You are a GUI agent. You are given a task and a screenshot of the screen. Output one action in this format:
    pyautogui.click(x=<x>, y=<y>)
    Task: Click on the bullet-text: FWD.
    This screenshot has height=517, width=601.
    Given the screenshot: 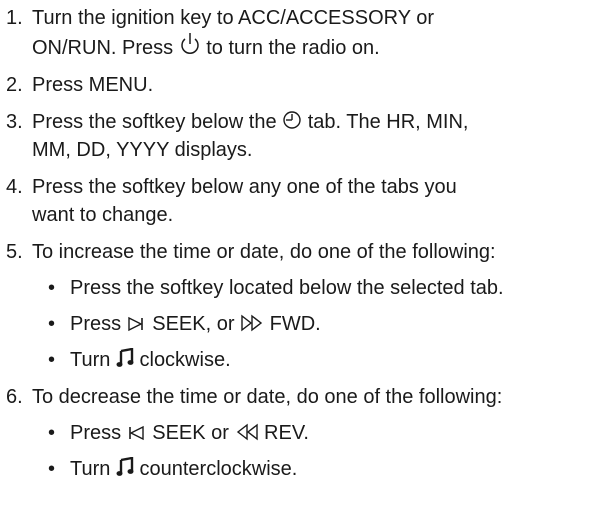 What is the action you would take?
    pyautogui.click(x=292, y=324)
    